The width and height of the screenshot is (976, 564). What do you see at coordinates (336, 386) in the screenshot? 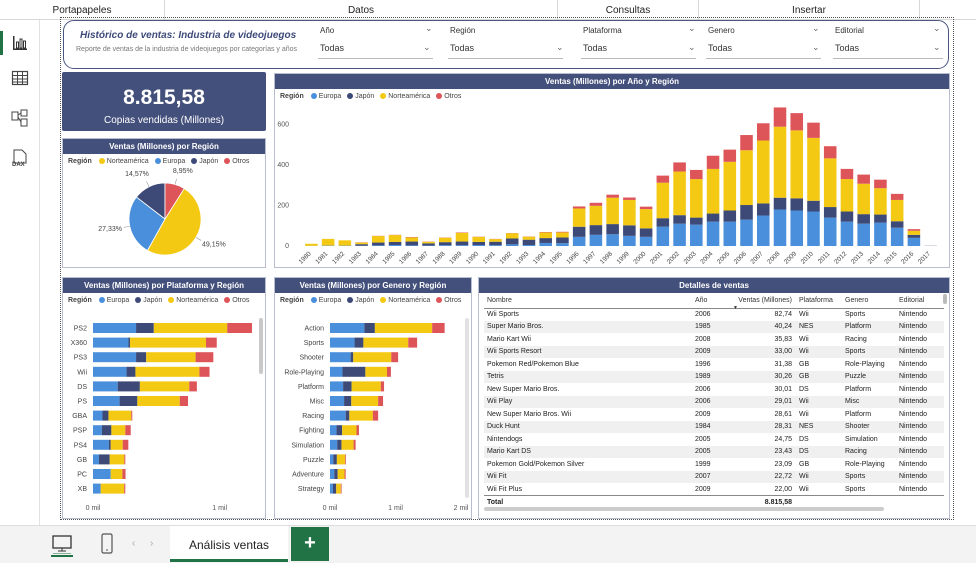
I see `bar-platform-europa` at bounding box center [336, 386].